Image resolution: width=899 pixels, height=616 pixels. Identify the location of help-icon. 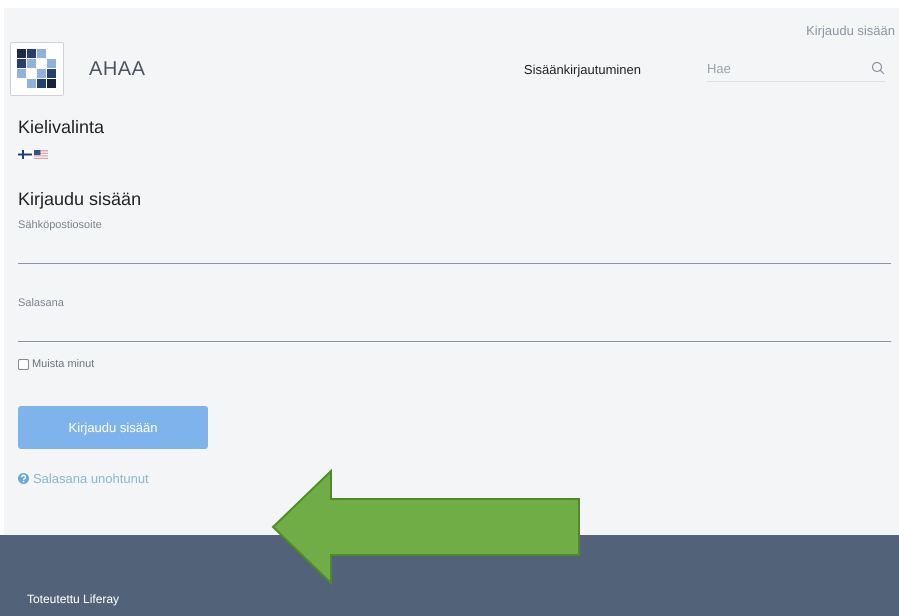
(23, 478).